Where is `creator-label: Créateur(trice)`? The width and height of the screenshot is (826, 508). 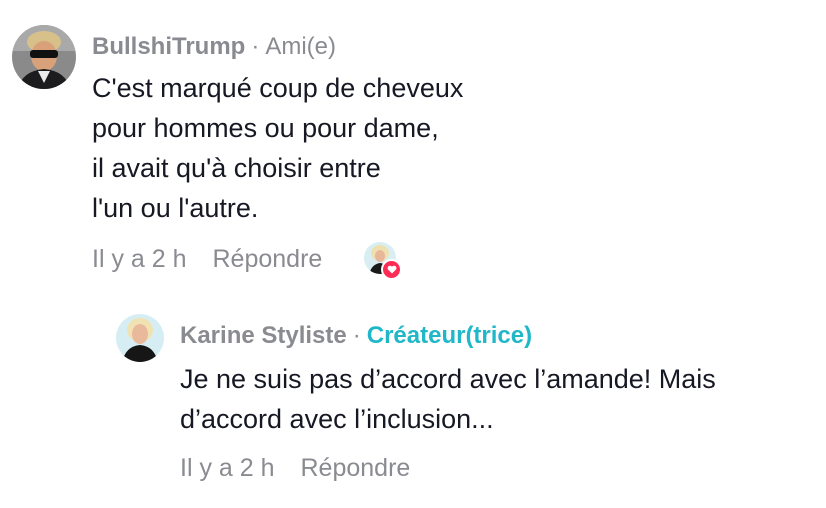
creator-label: Créateur(trice) is located at coordinates (449, 335).